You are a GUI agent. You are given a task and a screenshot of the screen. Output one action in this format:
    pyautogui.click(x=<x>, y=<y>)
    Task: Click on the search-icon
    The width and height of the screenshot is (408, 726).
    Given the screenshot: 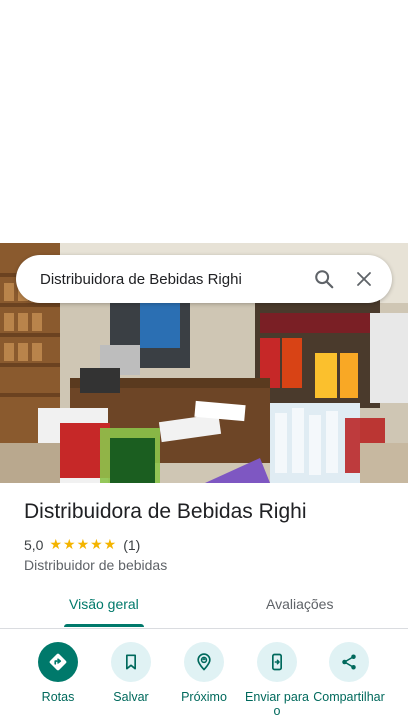 What is the action you would take?
    pyautogui.click(x=324, y=279)
    